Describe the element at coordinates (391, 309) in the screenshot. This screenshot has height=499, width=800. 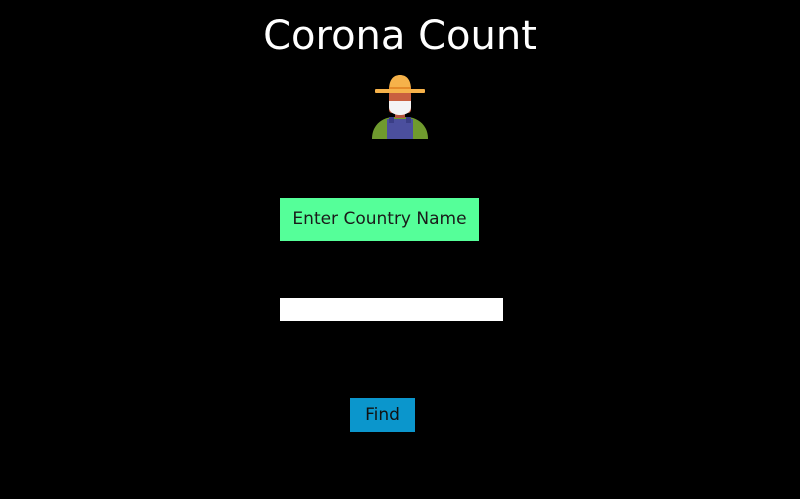
I see `country-name-input` at that location.